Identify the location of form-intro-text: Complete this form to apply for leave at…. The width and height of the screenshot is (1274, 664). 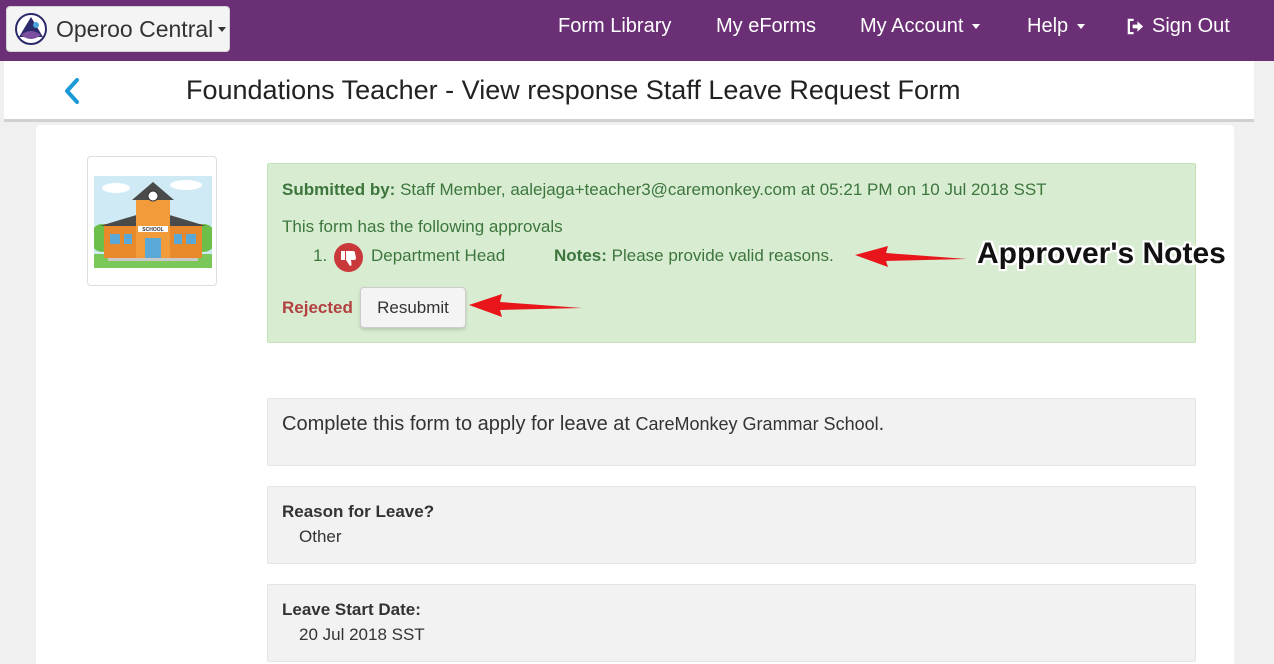
(583, 424).